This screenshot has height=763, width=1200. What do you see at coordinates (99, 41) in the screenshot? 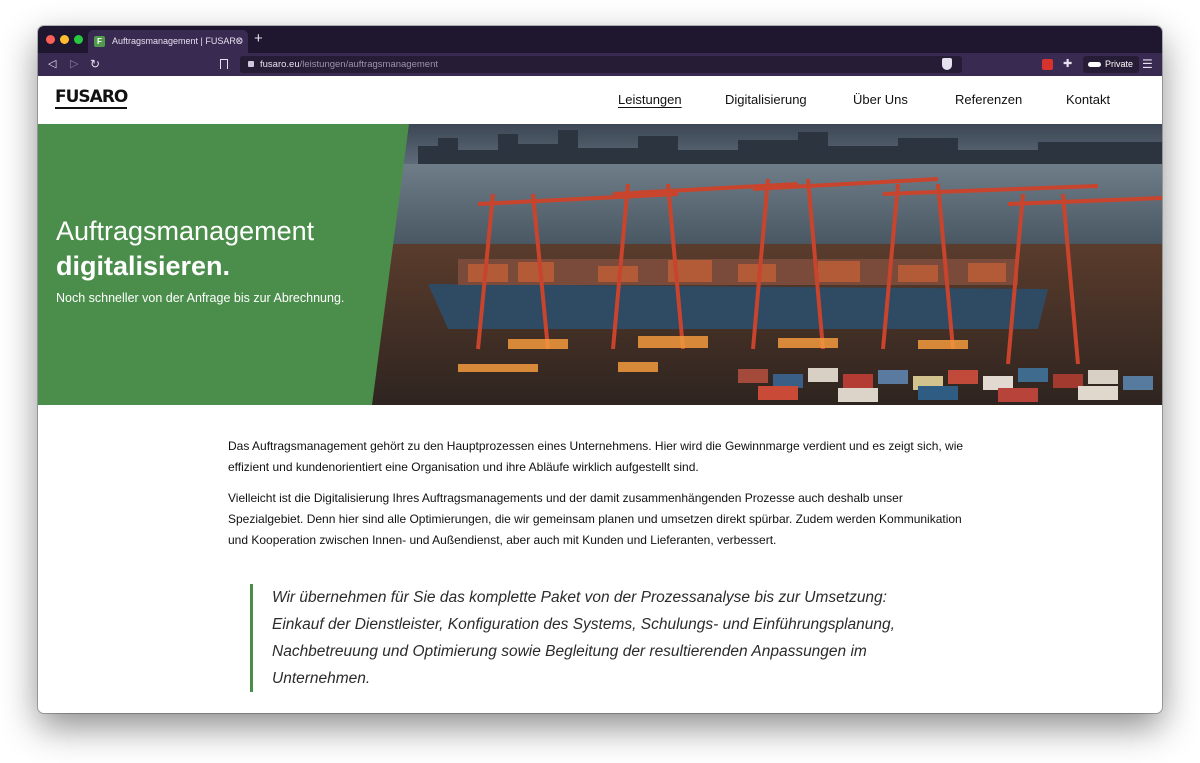
I see `favicon-icon: F` at bounding box center [99, 41].